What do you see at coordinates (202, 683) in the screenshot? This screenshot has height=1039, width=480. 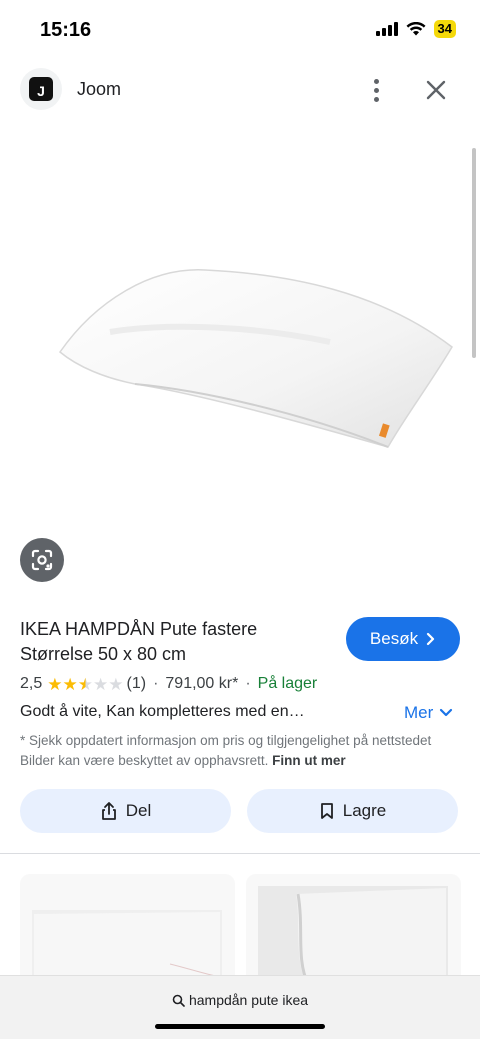 I see `price: 791,00 kr*` at bounding box center [202, 683].